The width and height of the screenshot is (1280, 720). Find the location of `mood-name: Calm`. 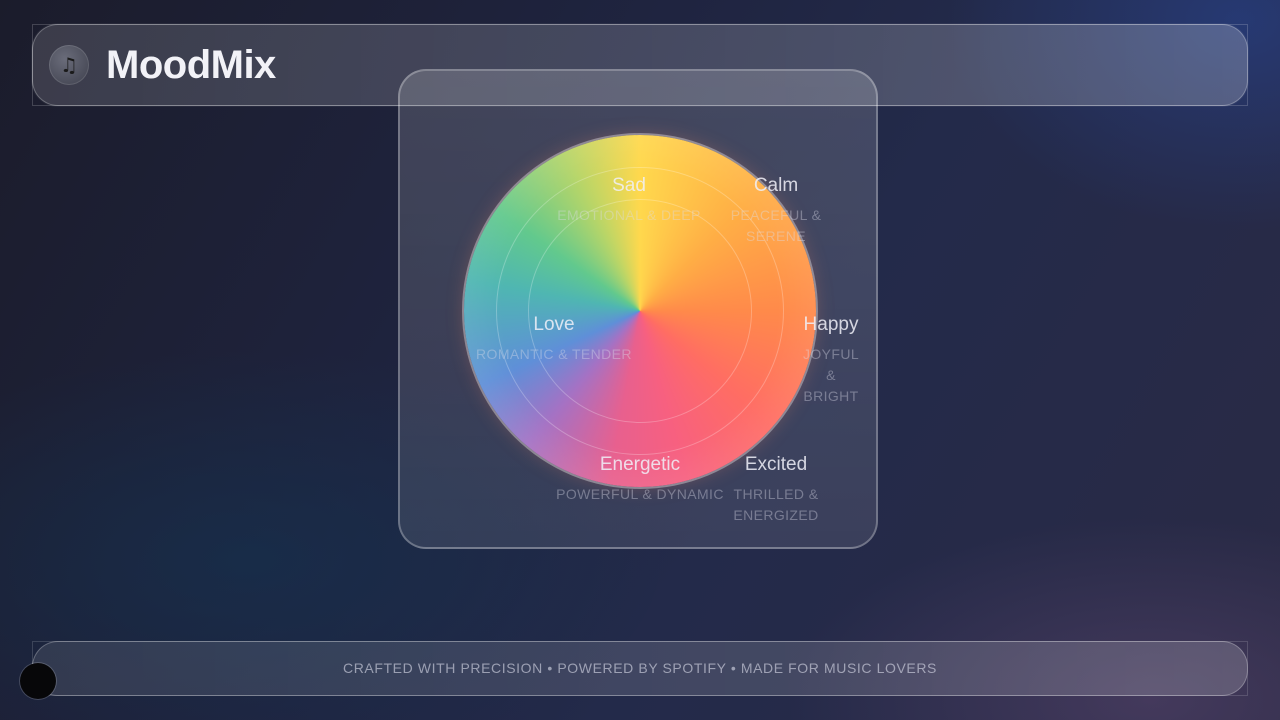

mood-name: Calm is located at coordinates (776, 185).